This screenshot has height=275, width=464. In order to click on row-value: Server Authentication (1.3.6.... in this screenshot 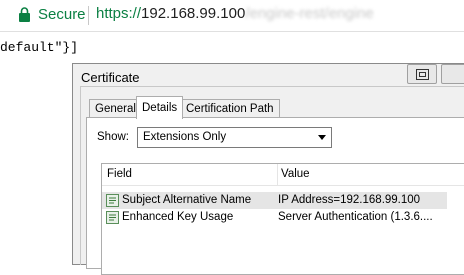, I will do `click(355, 217)`.